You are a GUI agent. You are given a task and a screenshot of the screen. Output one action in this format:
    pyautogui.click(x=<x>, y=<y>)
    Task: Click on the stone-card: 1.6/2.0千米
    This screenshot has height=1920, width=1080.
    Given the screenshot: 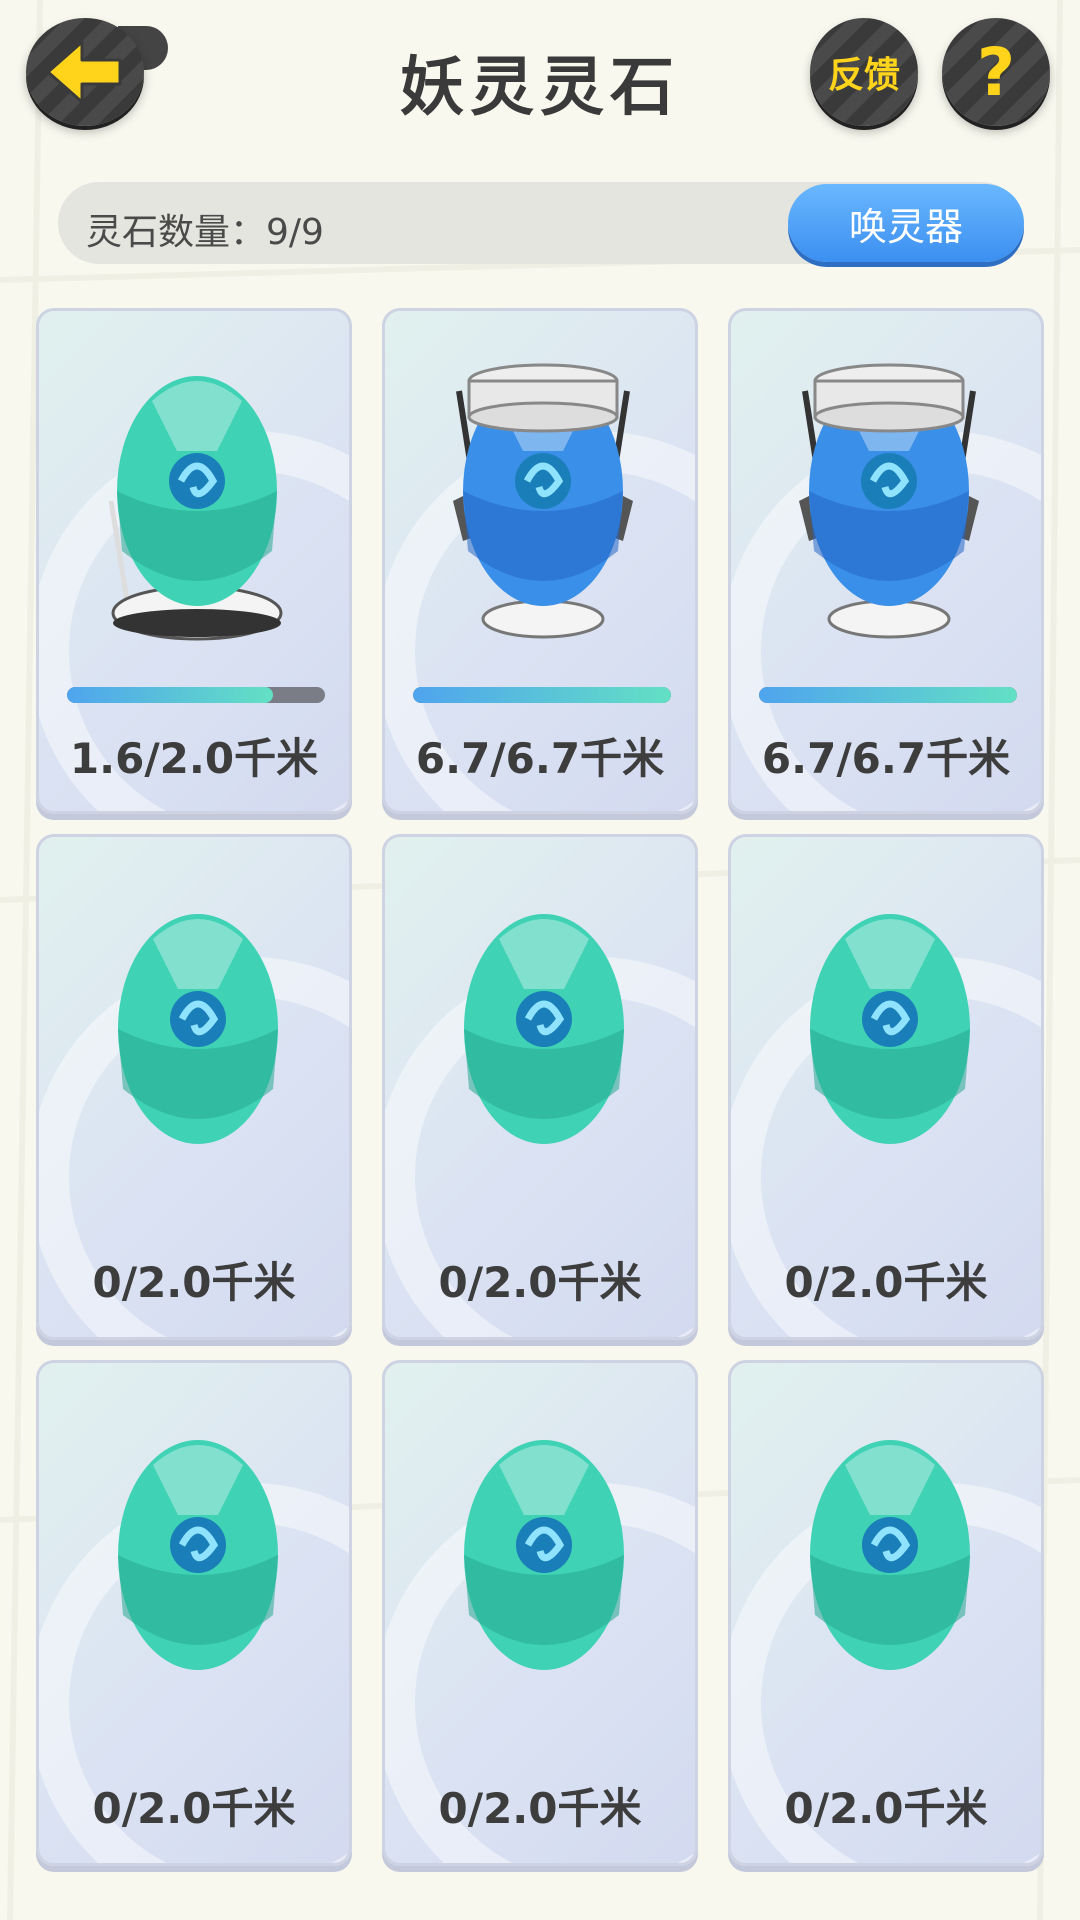 What is the action you would take?
    pyautogui.click(x=194, y=561)
    